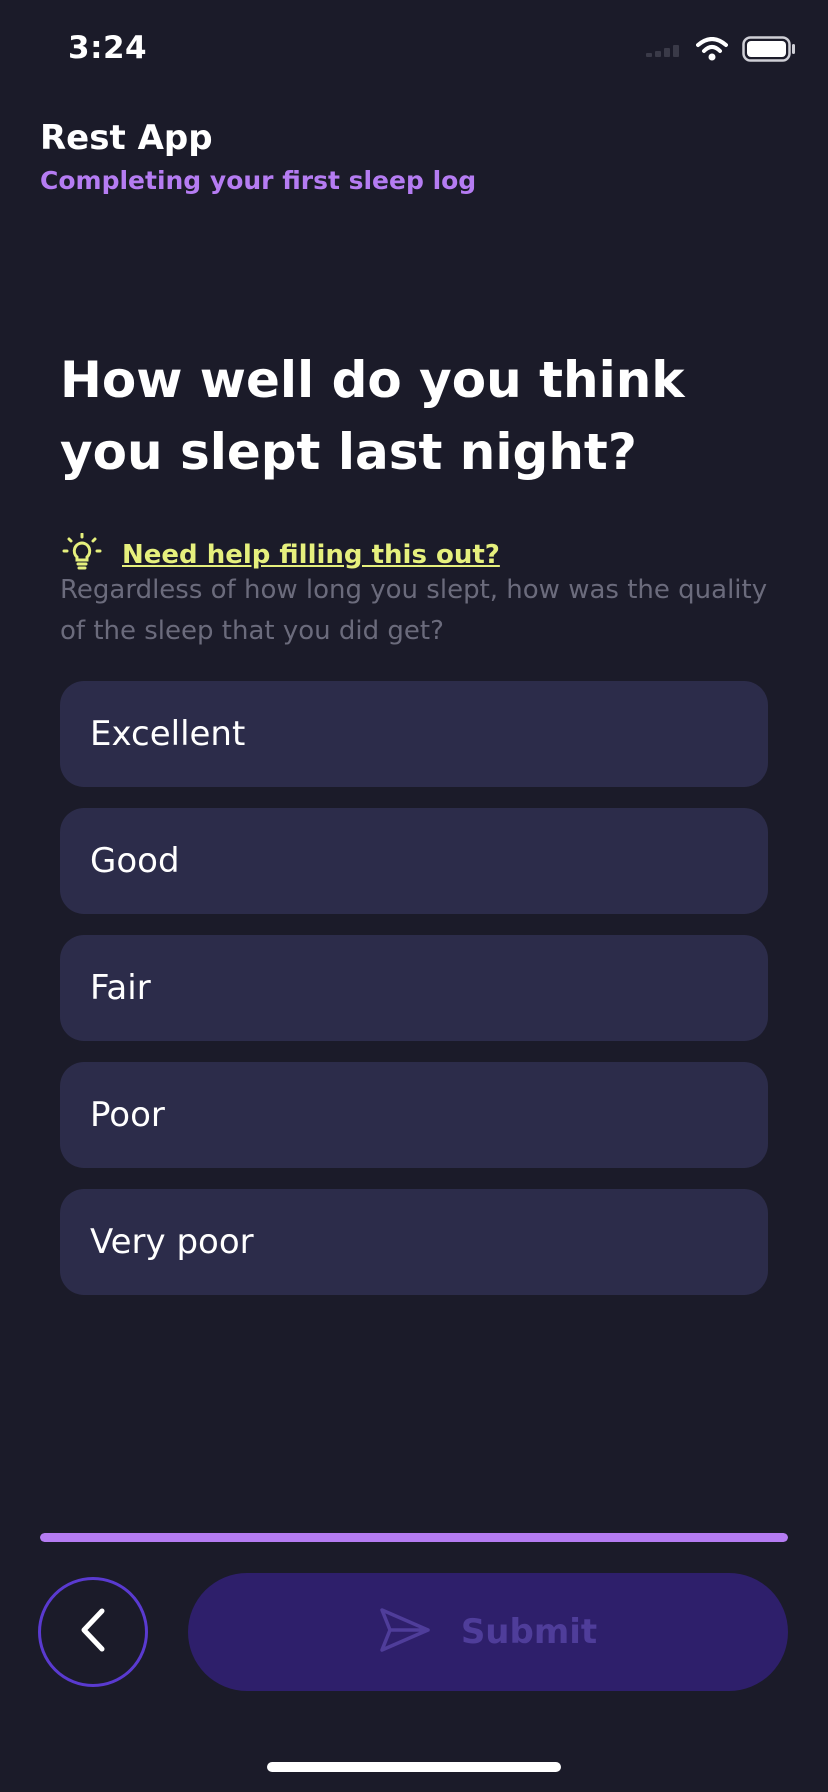 The width and height of the screenshot is (828, 1792). What do you see at coordinates (108, 48) in the screenshot?
I see `status-time: 3:24` at bounding box center [108, 48].